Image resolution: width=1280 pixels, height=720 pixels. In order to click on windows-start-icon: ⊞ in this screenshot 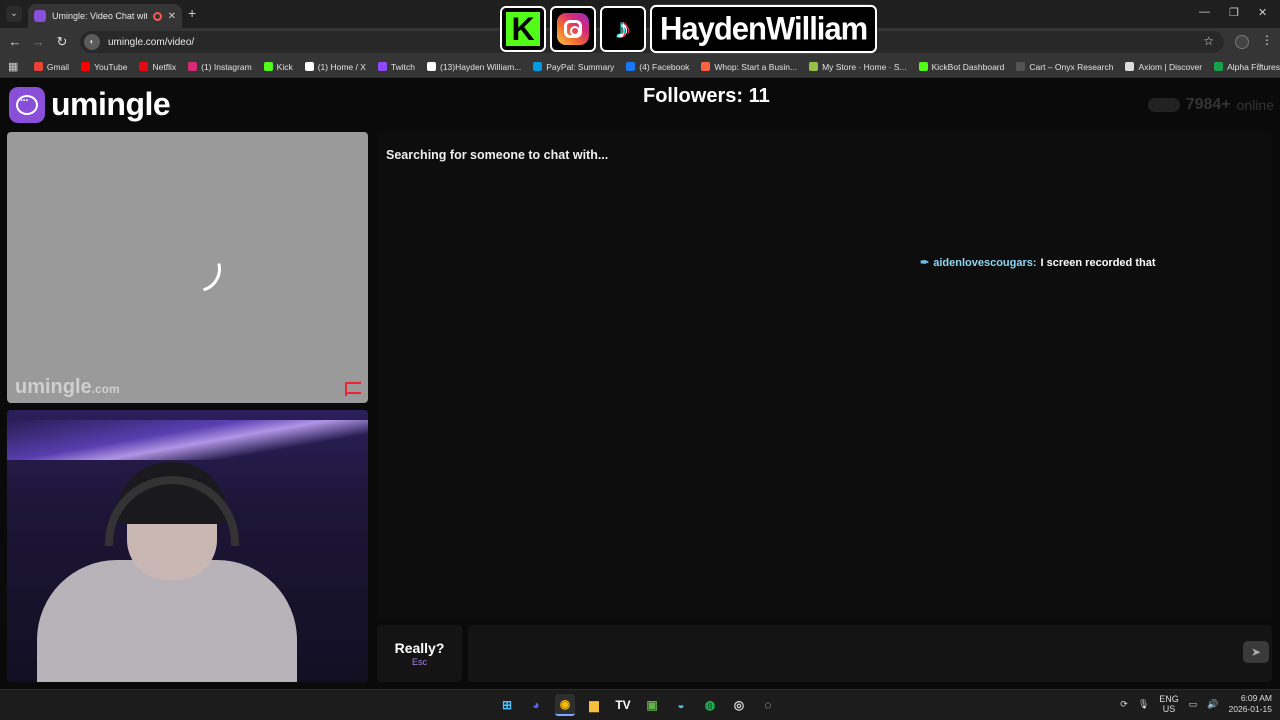, I will do `click(507, 705)`.